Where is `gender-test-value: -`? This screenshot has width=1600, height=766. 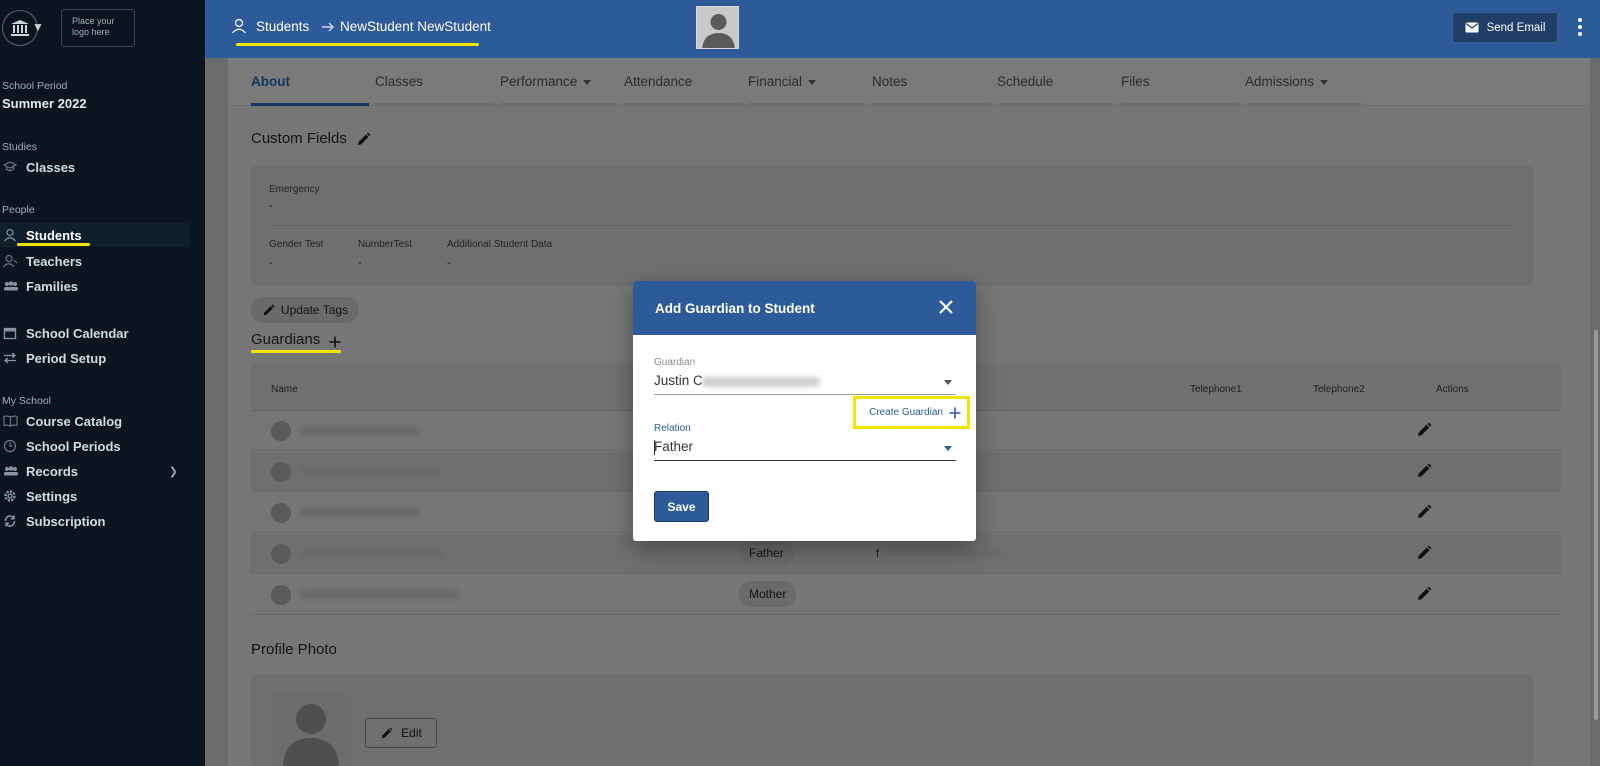 gender-test-value: - is located at coordinates (271, 263).